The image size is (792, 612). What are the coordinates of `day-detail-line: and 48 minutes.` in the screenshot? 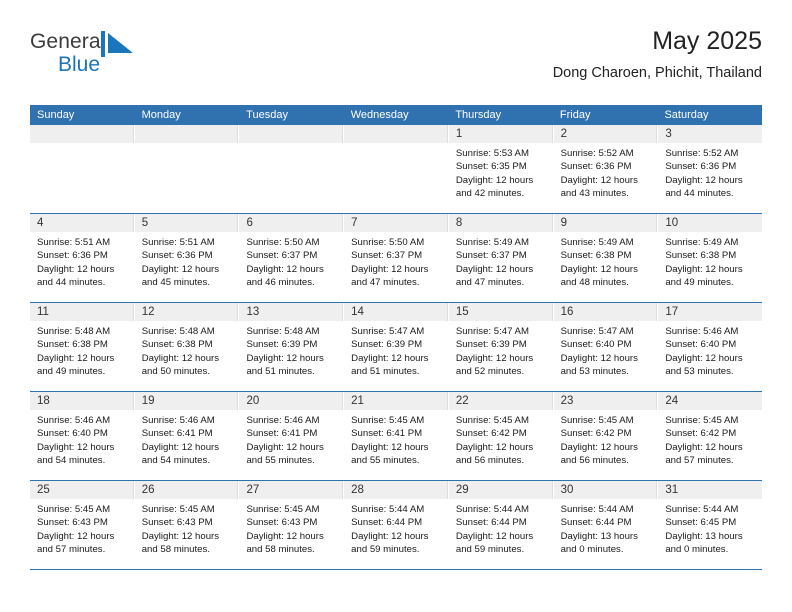 It's located at (594, 283).